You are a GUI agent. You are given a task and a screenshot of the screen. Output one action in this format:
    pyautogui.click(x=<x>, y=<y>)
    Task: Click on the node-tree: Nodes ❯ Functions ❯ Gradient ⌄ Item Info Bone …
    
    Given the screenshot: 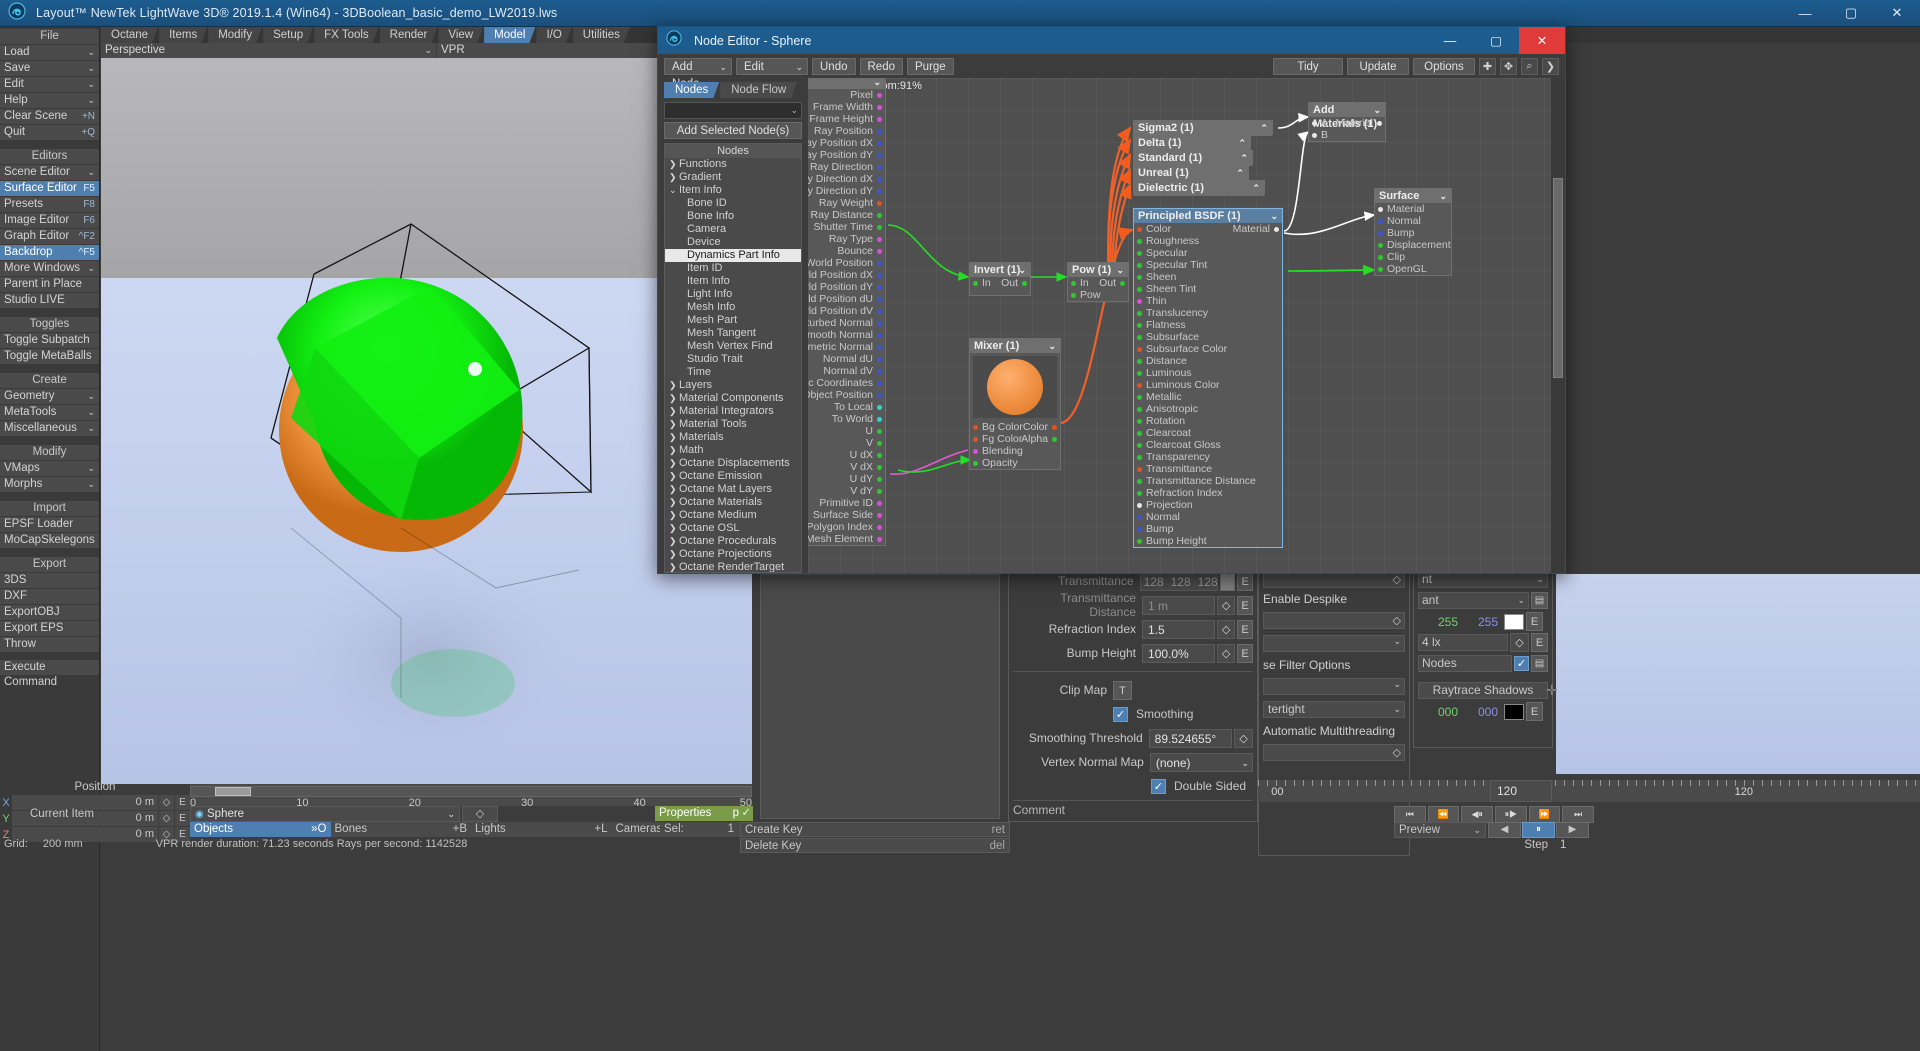 What is the action you would take?
    pyautogui.click(x=733, y=358)
    